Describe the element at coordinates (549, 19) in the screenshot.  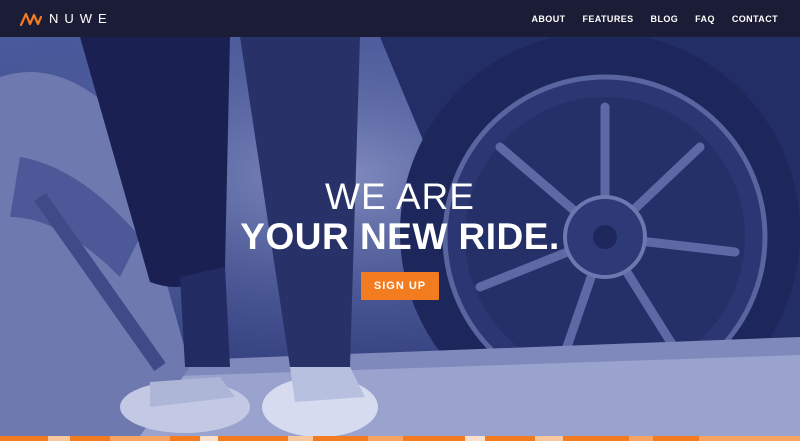
I see `nav-link-about: ABOUT` at that location.